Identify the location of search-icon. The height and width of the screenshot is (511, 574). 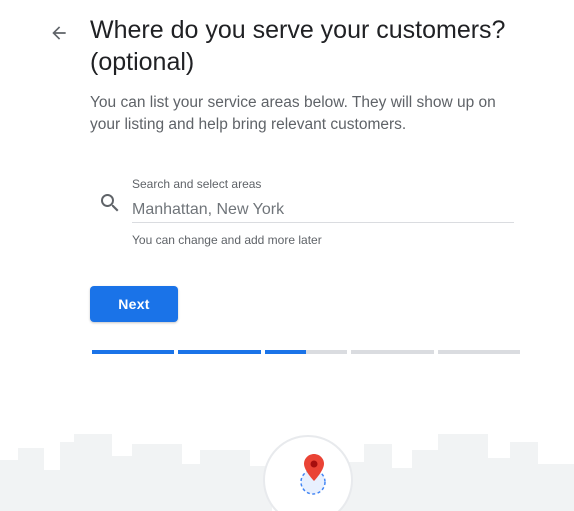
(110, 203).